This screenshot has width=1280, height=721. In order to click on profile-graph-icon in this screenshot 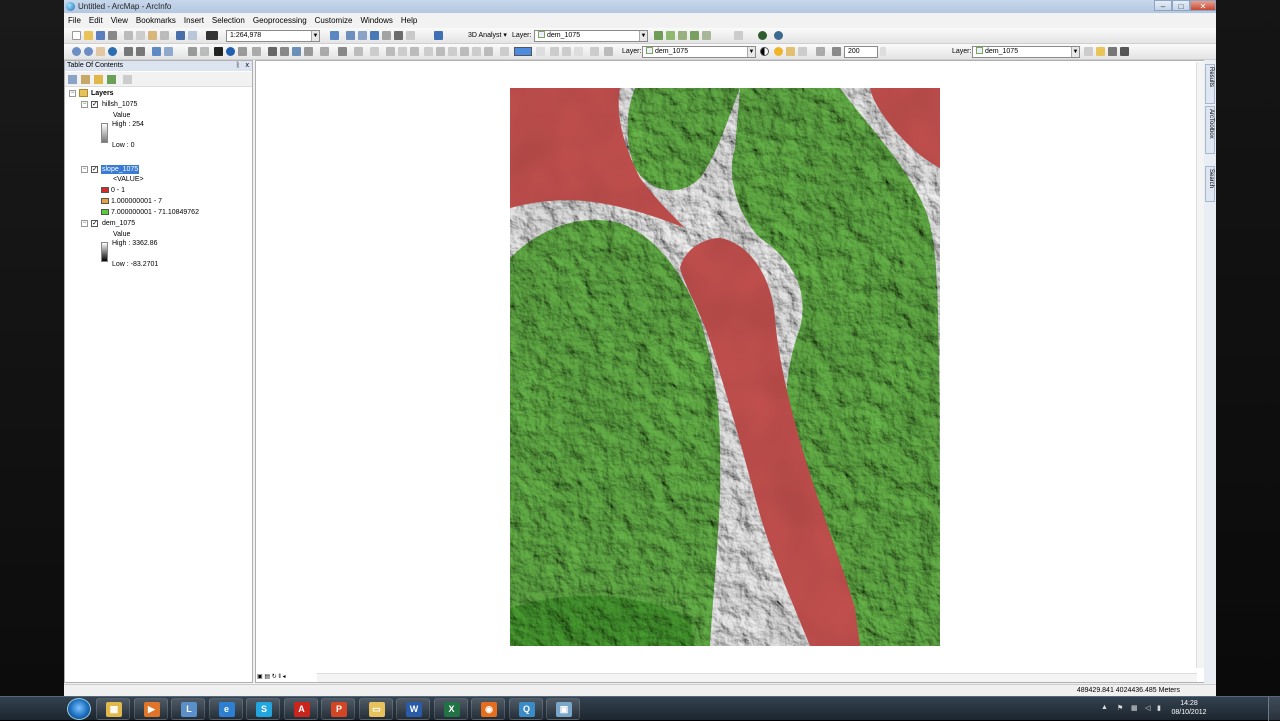, I will do `click(706, 35)`.